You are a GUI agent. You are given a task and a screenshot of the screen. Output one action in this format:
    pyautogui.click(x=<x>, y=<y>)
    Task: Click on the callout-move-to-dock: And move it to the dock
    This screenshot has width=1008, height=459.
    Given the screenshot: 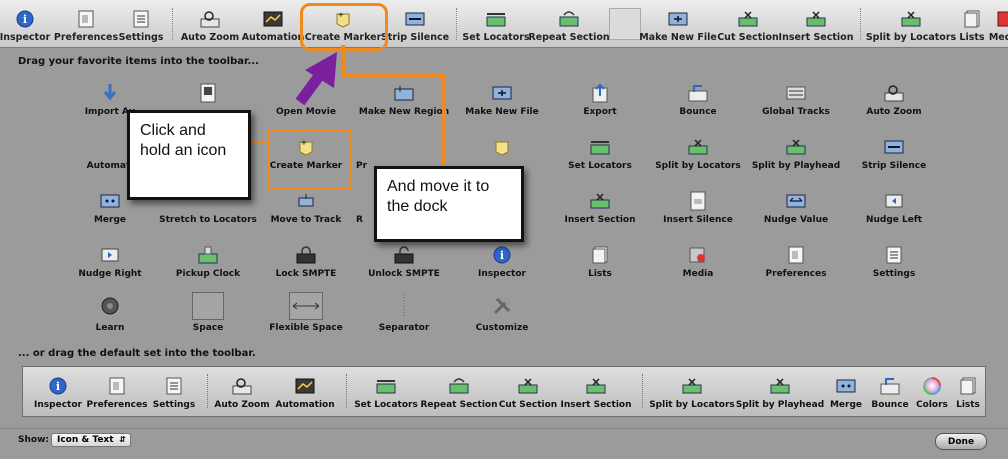 What is the action you would take?
    pyautogui.click(x=449, y=204)
    